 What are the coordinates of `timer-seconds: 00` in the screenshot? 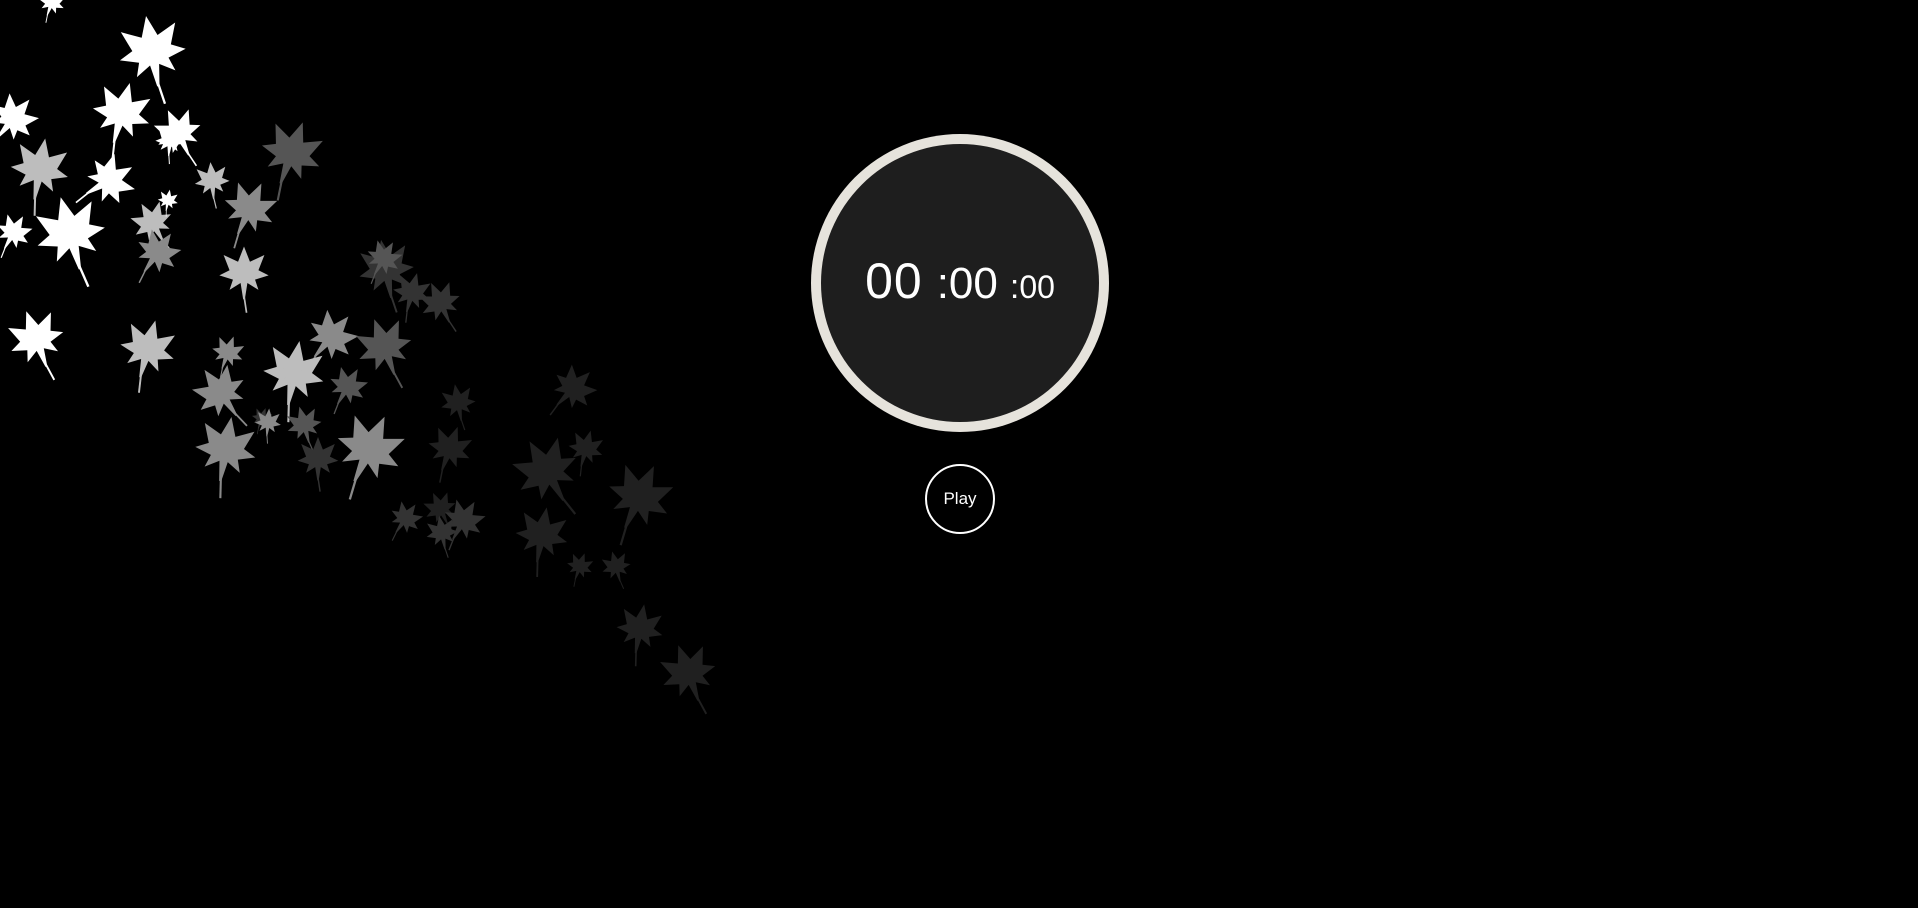 It's located at (1037, 287).